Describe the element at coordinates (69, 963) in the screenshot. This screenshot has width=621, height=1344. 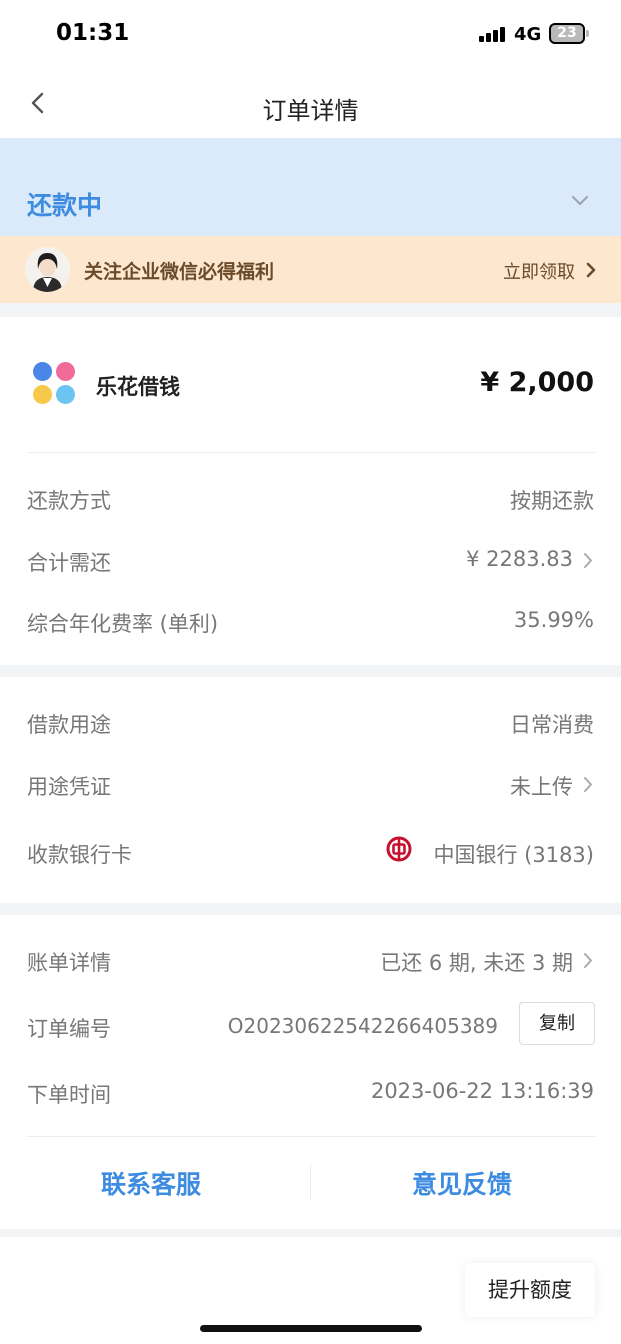
I see `bill-detail-label: 账单详情` at that location.